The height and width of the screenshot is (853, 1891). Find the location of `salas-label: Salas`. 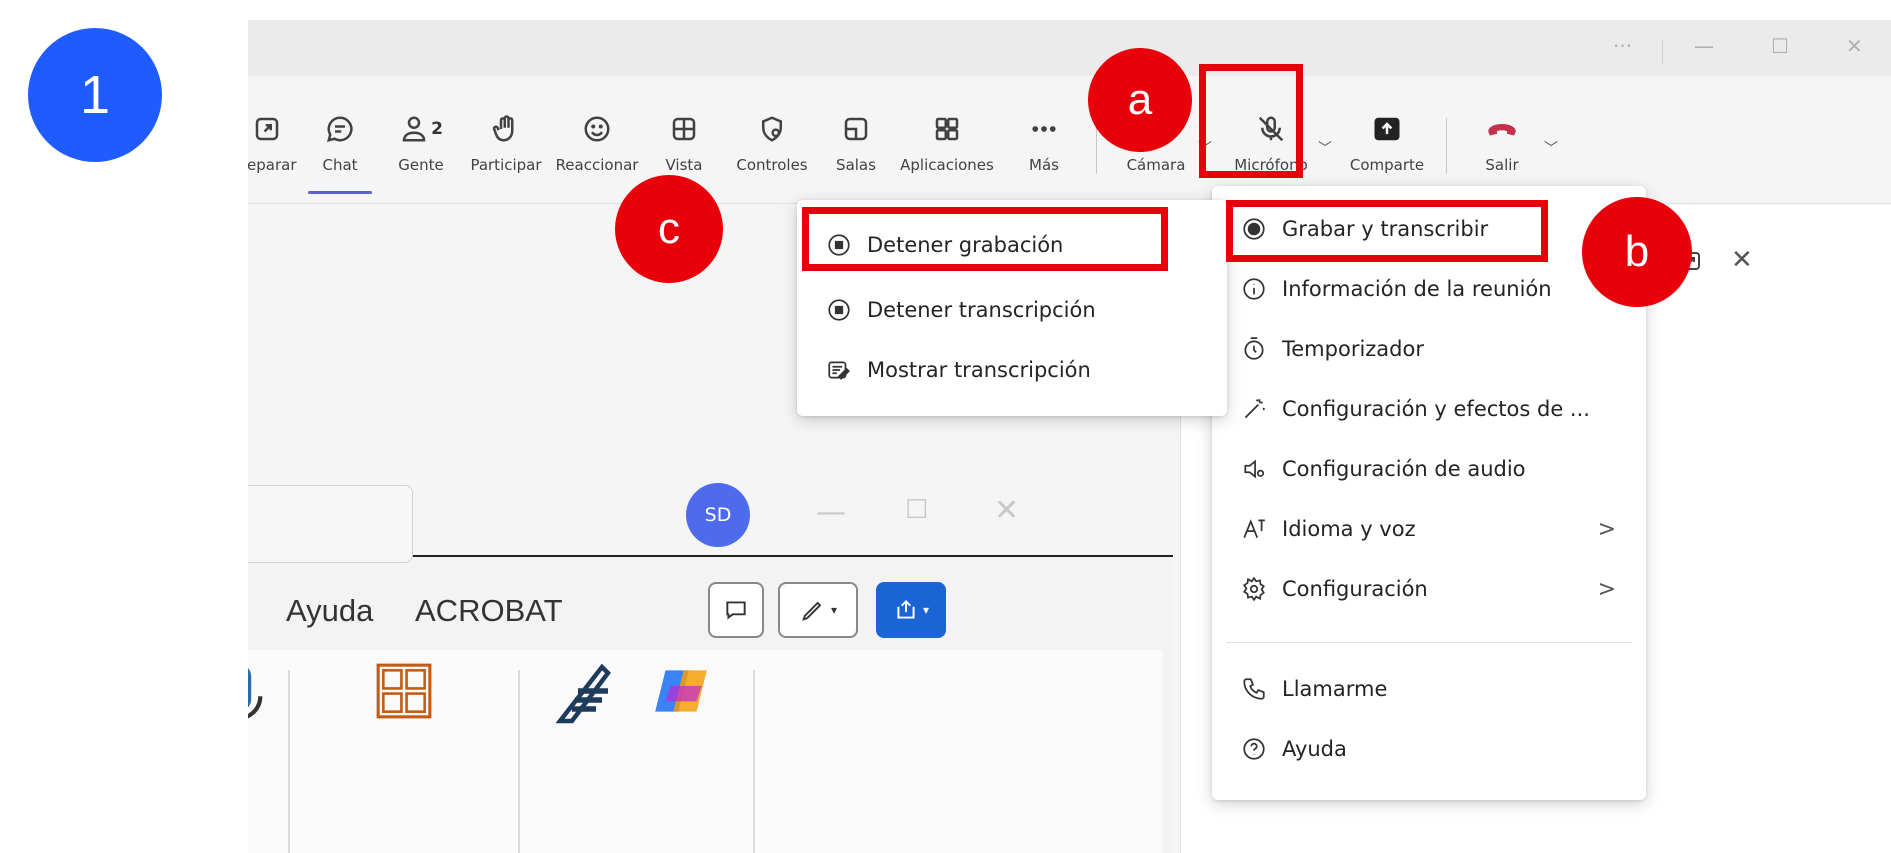

salas-label: Salas is located at coordinates (856, 165).